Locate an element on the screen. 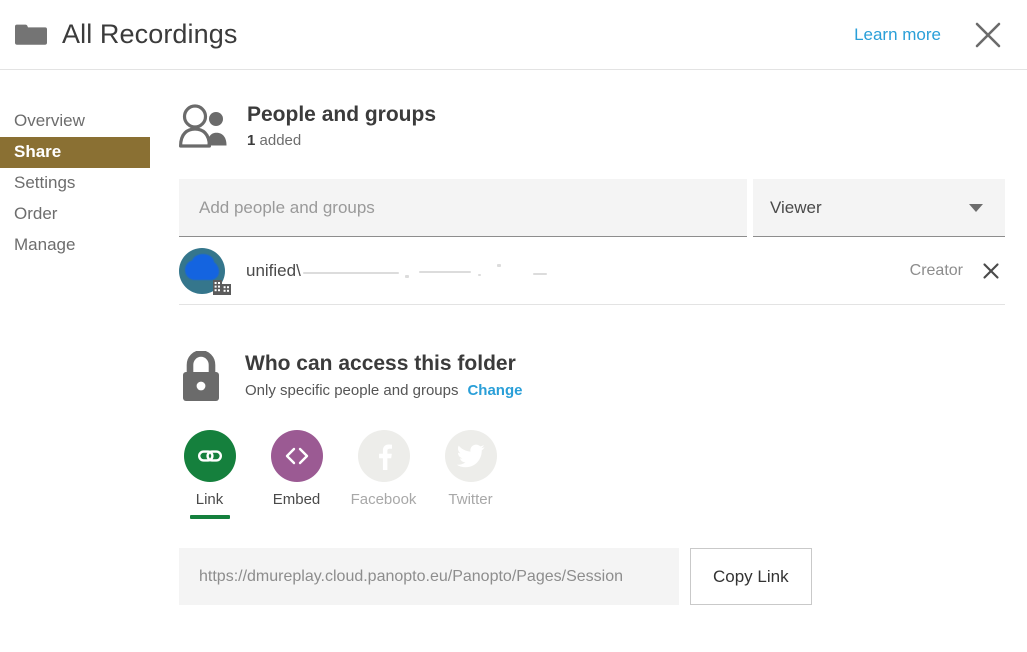  facebook-icon is located at coordinates (385, 457).